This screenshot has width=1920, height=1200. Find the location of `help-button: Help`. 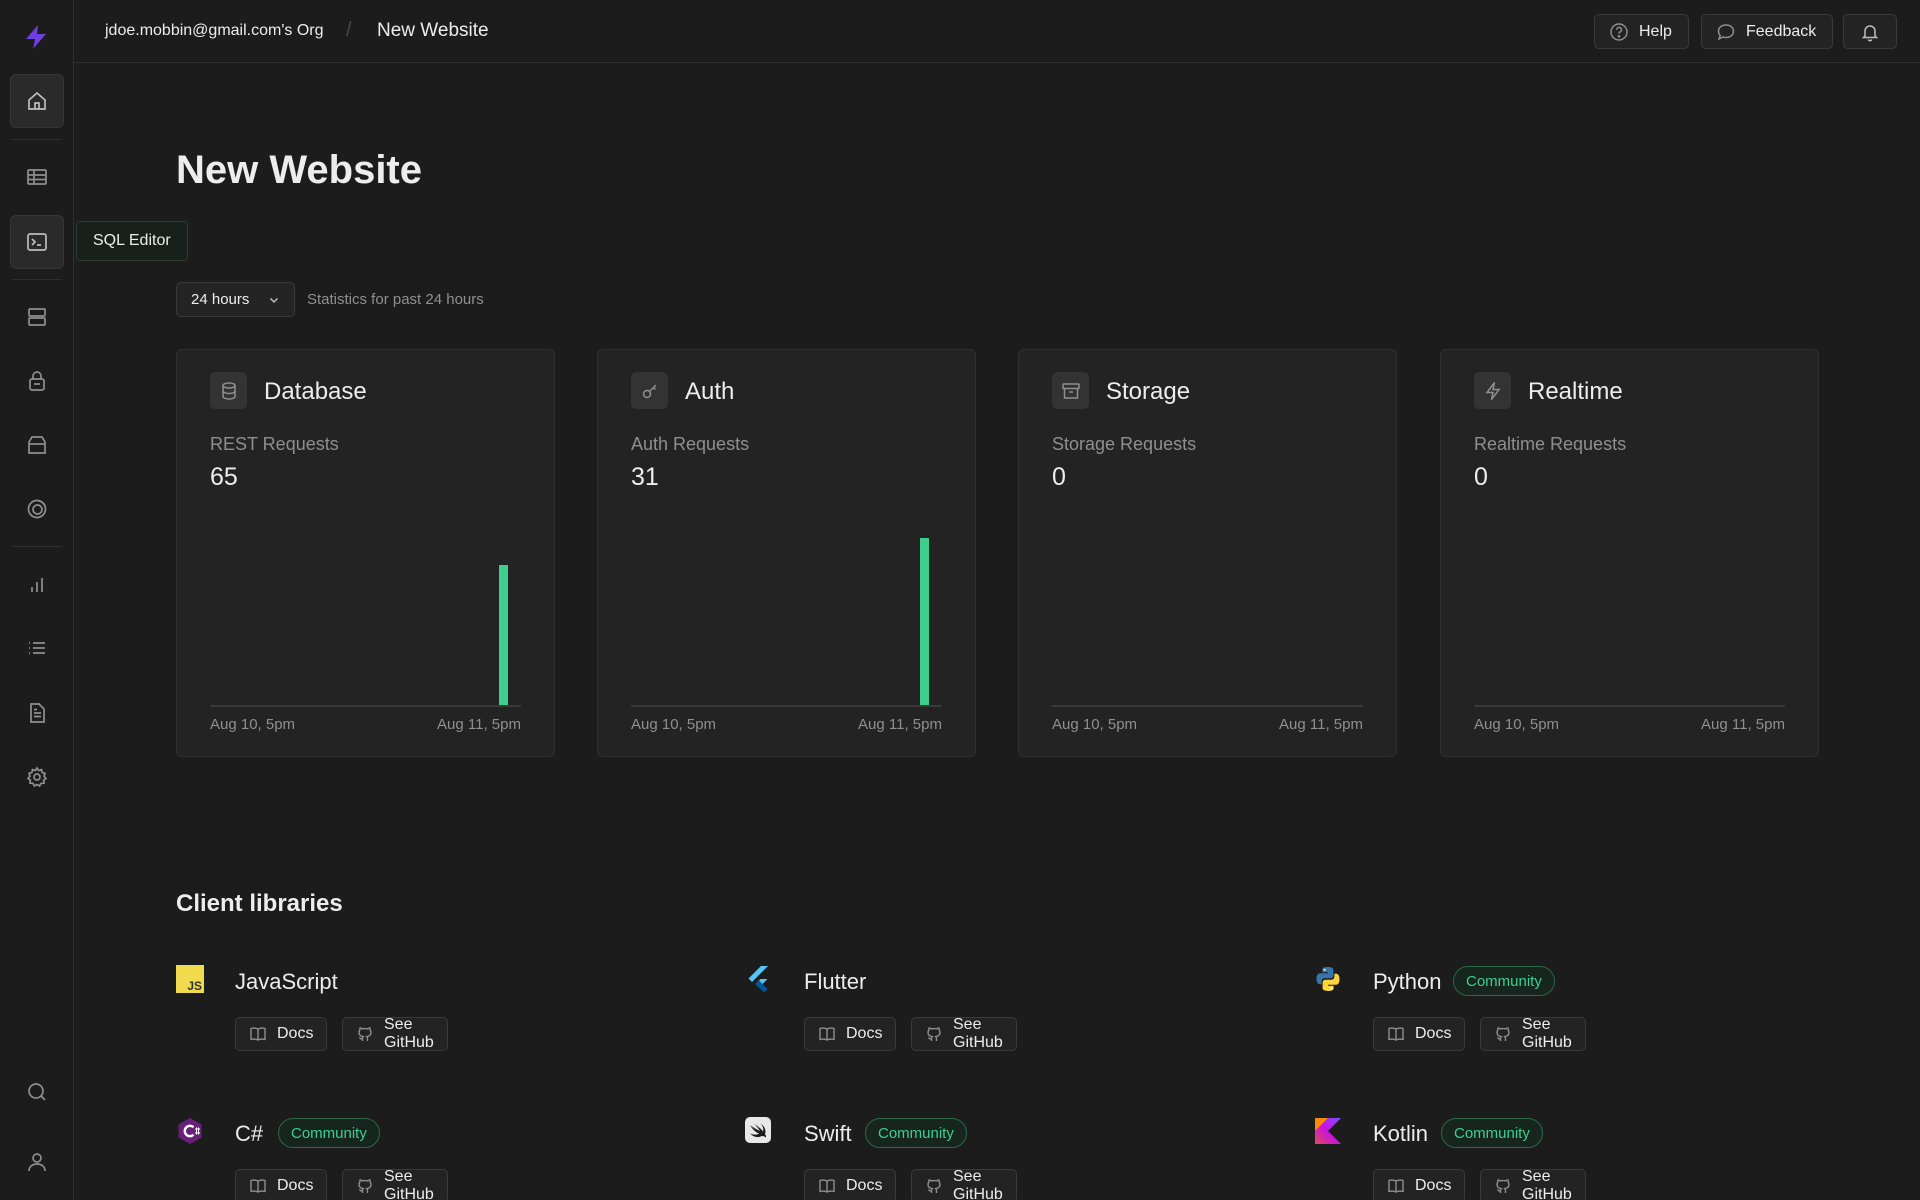

help-button: Help is located at coordinates (1641, 31).